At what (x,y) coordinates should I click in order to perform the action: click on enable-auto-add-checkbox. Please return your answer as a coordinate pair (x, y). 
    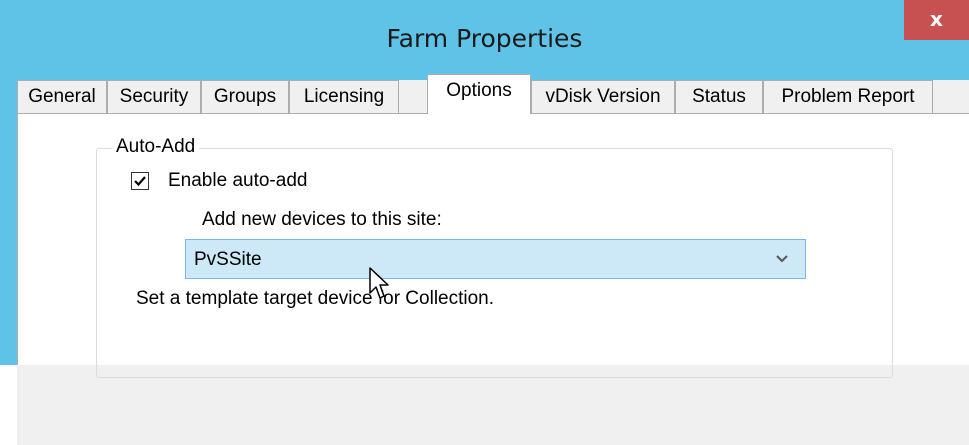
    Looking at the image, I should click on (140, 181).